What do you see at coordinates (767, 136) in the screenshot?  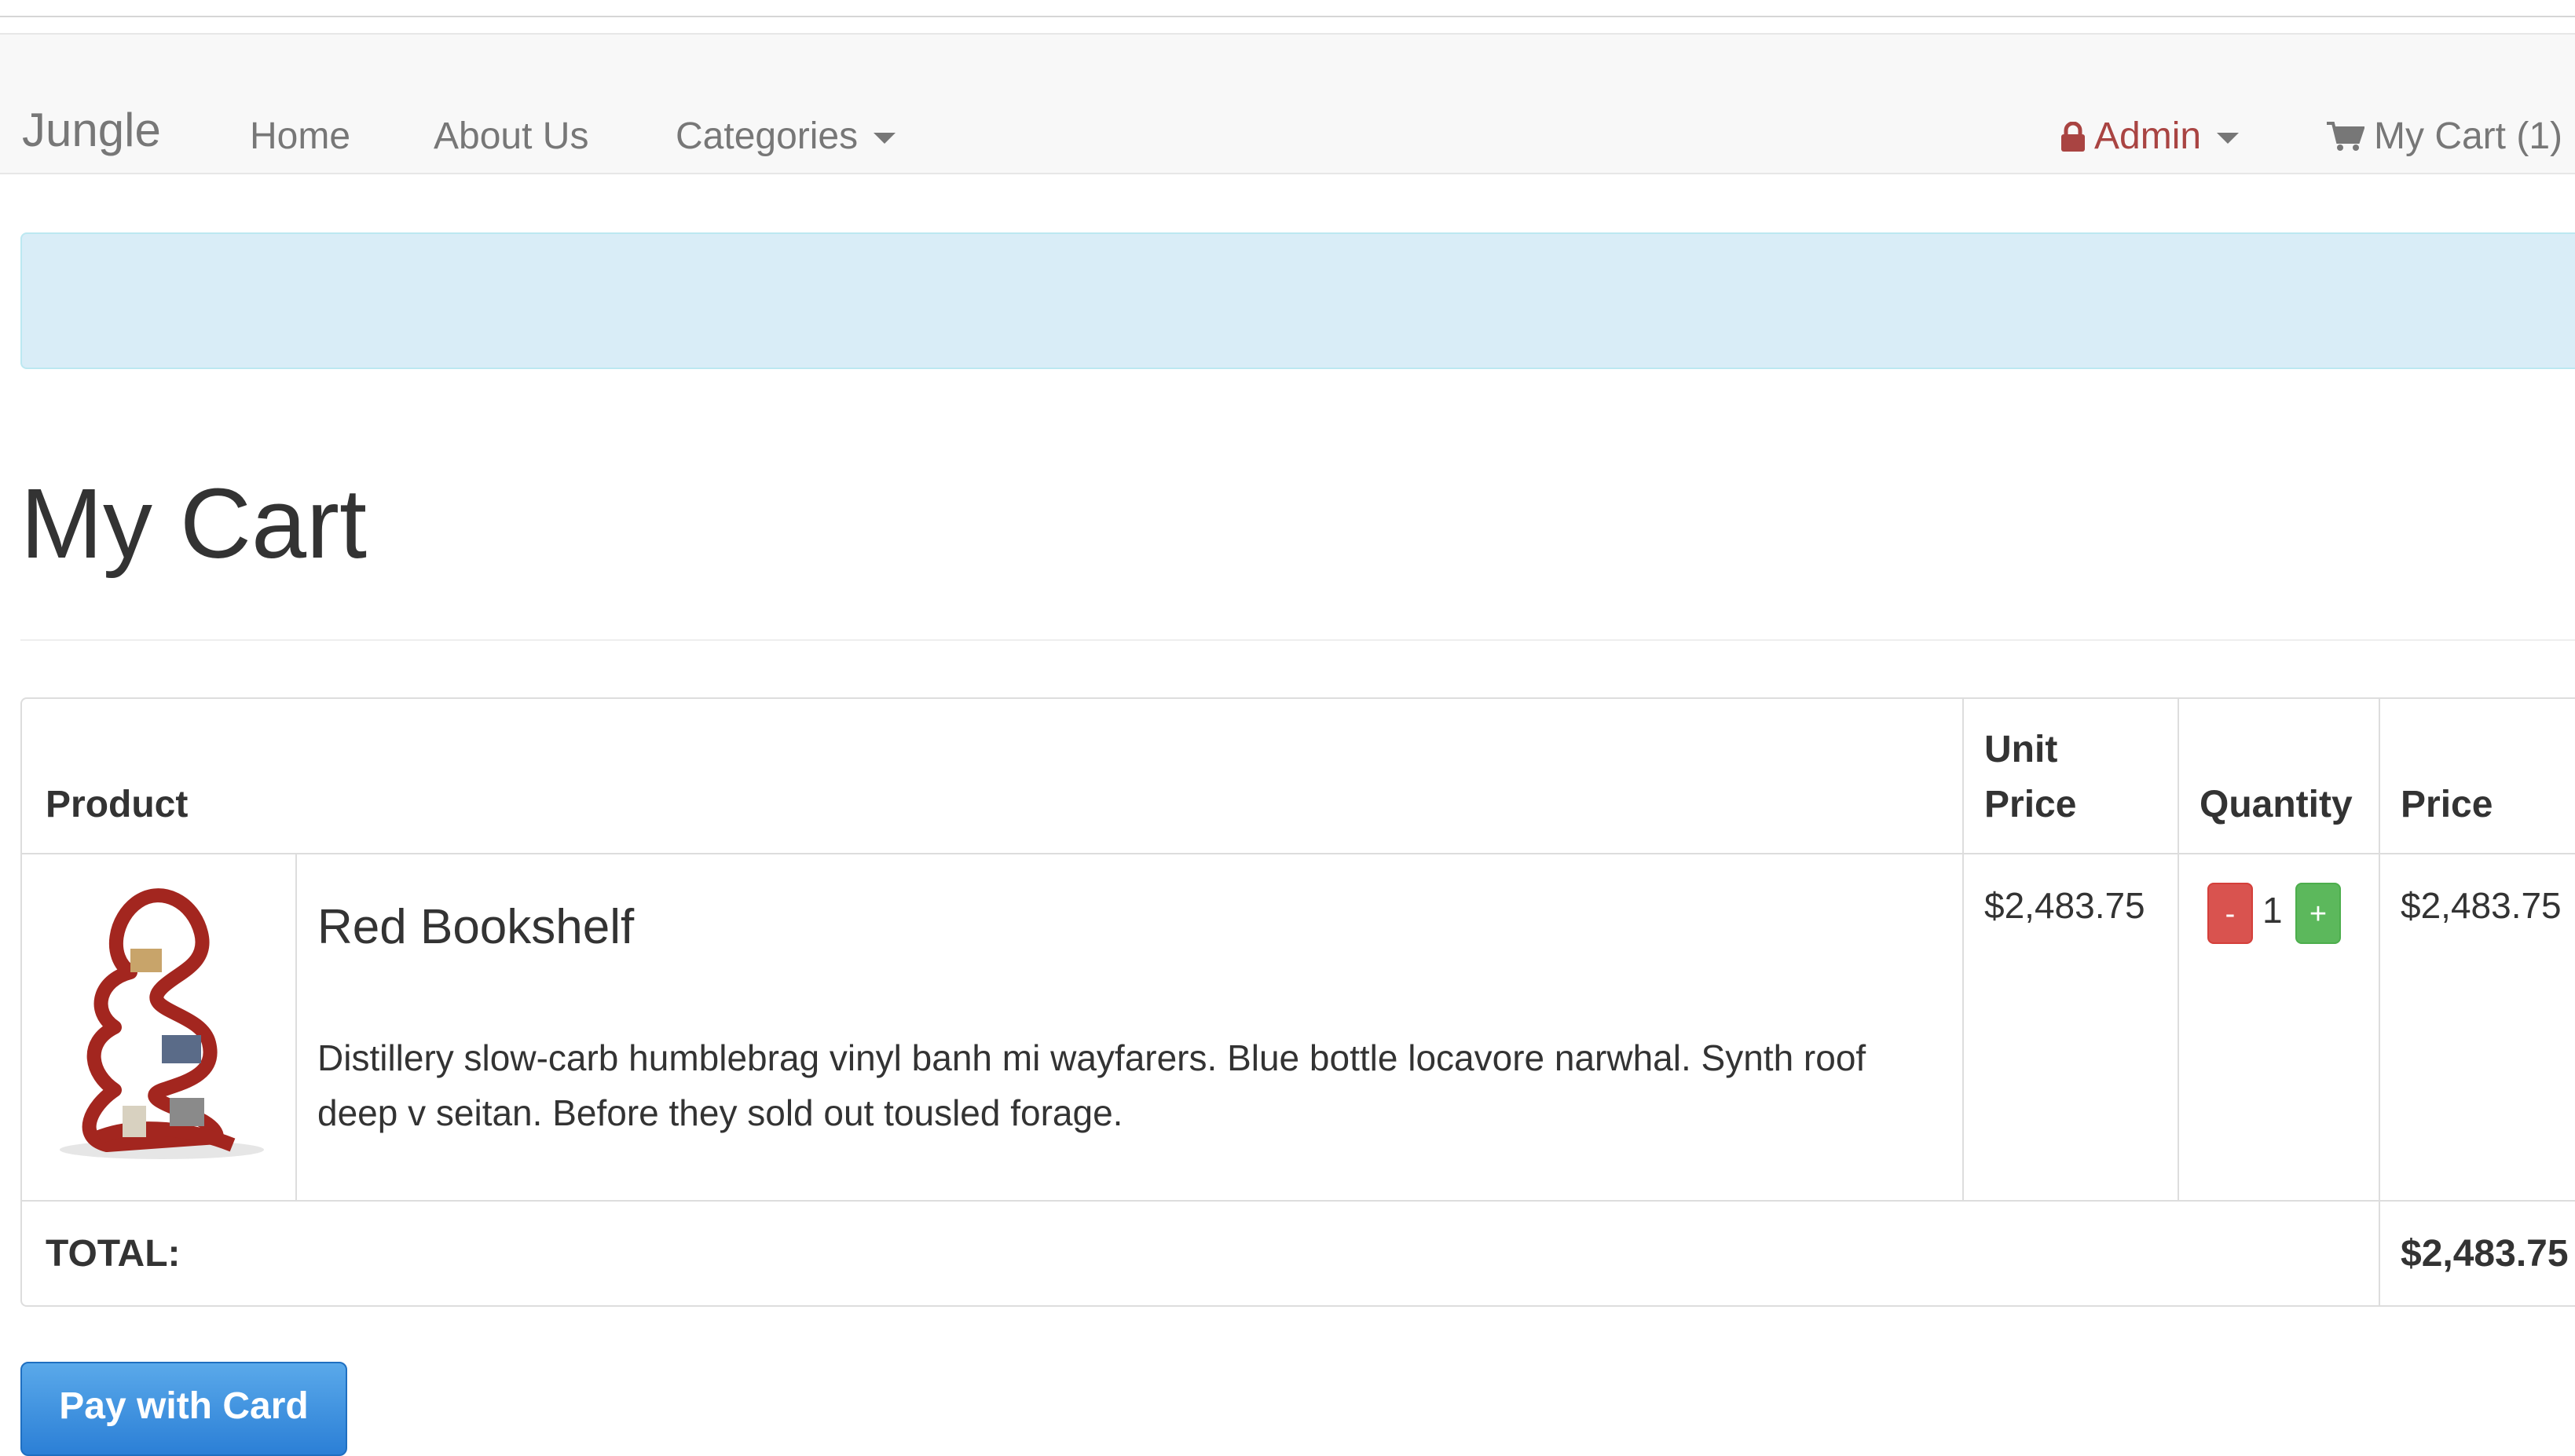 I see `nav-categories-label: Categories` at bounding box center [767, 136].